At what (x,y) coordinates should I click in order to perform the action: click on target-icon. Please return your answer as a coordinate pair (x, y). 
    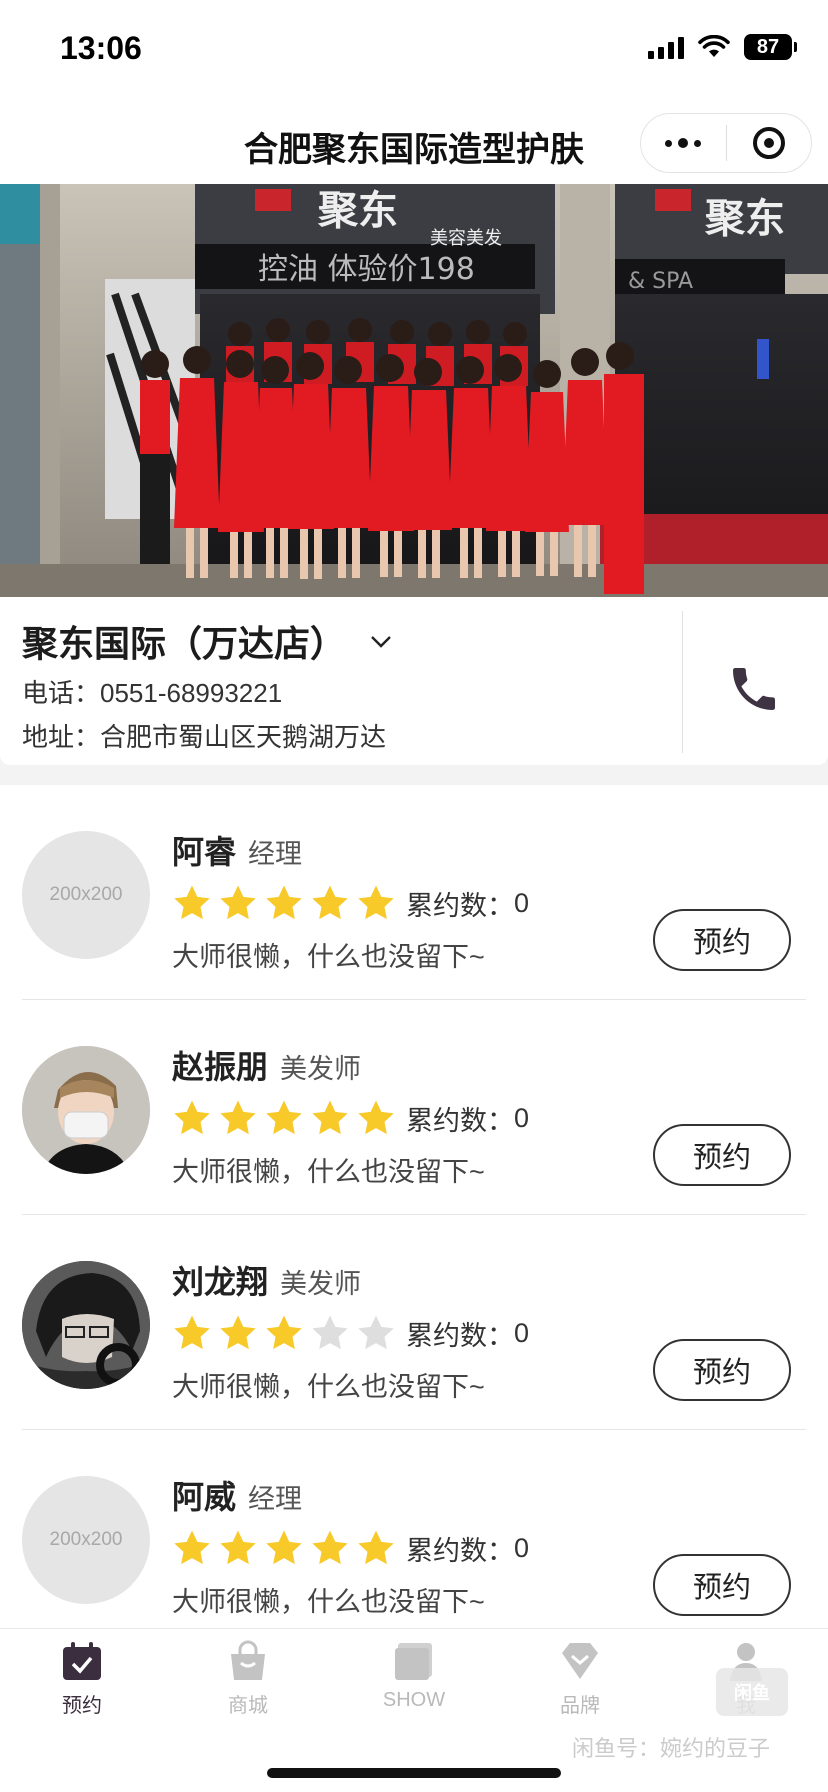
    Looking at the image, I should click on (768, 143).